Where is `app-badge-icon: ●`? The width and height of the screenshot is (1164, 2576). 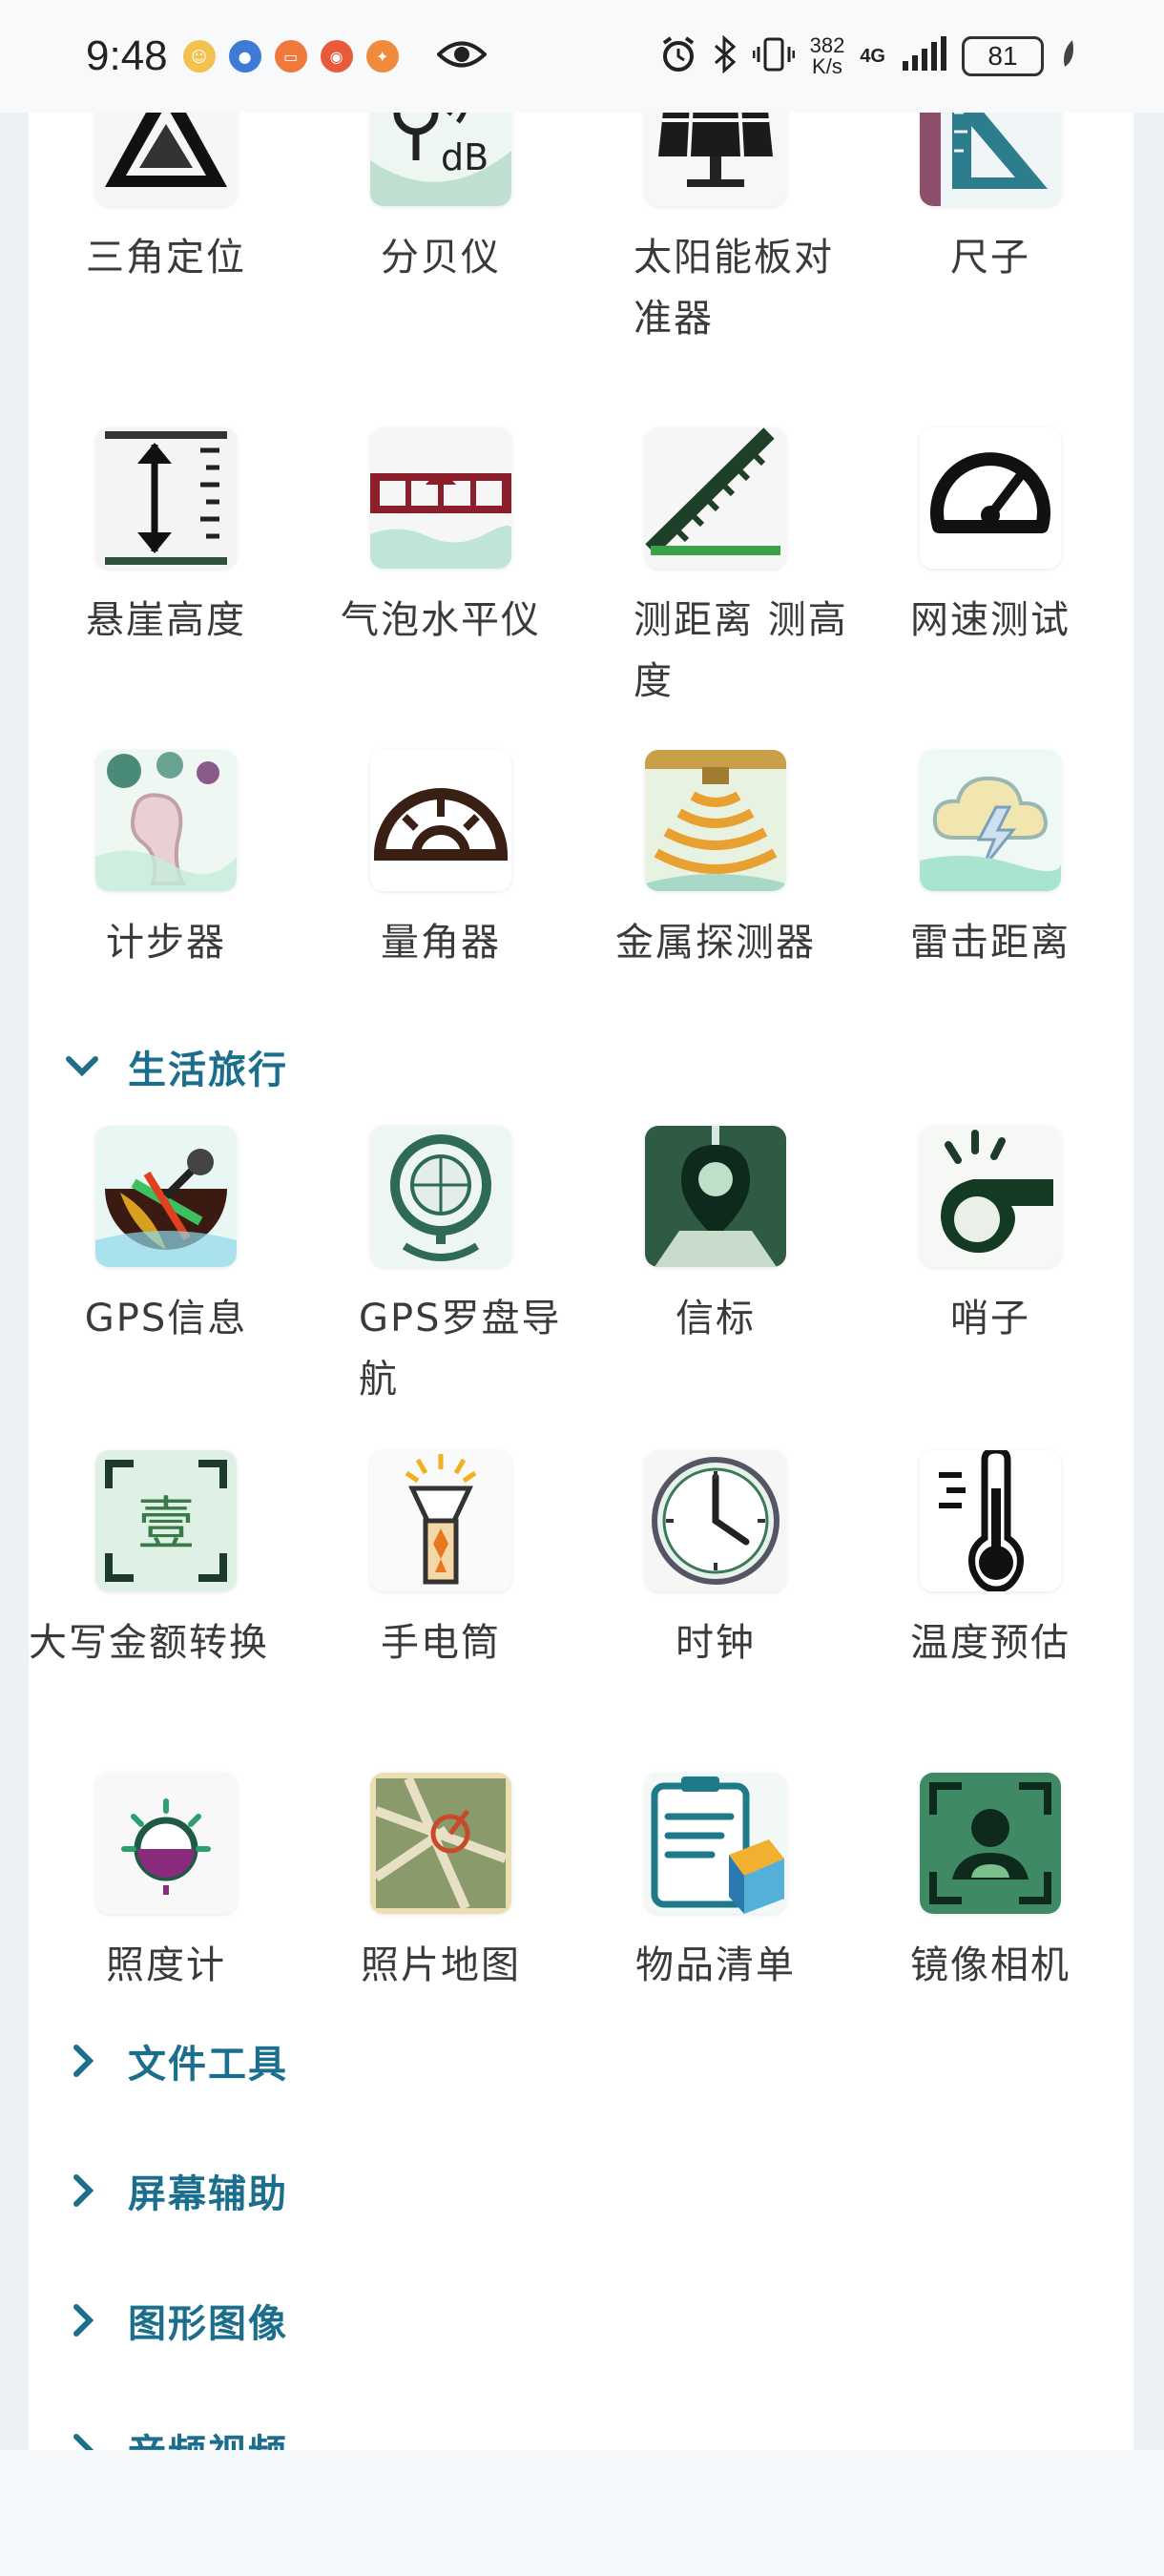
app-badge-icon: ● is located at coordinates (245, 56).